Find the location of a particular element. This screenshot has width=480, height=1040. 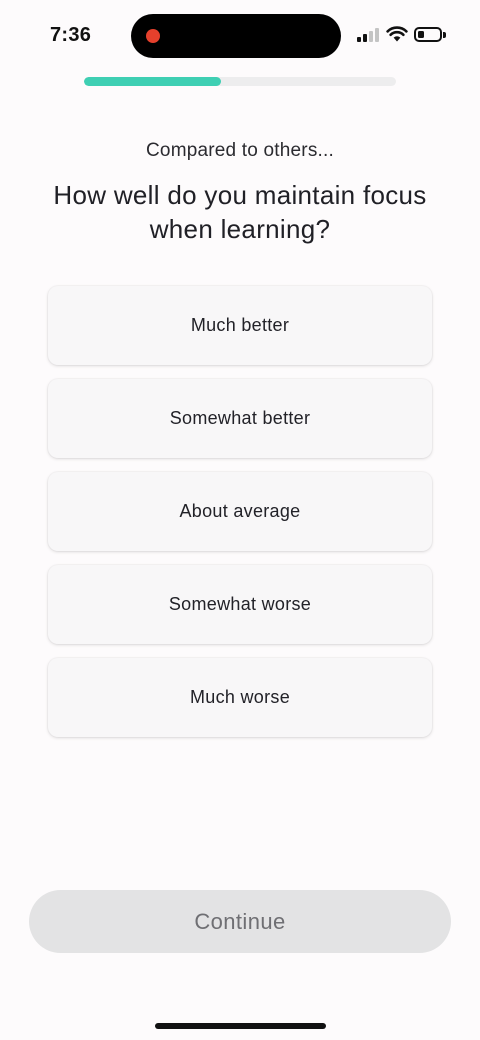

option-much-better: Much better is located at coordinates (240, 325).